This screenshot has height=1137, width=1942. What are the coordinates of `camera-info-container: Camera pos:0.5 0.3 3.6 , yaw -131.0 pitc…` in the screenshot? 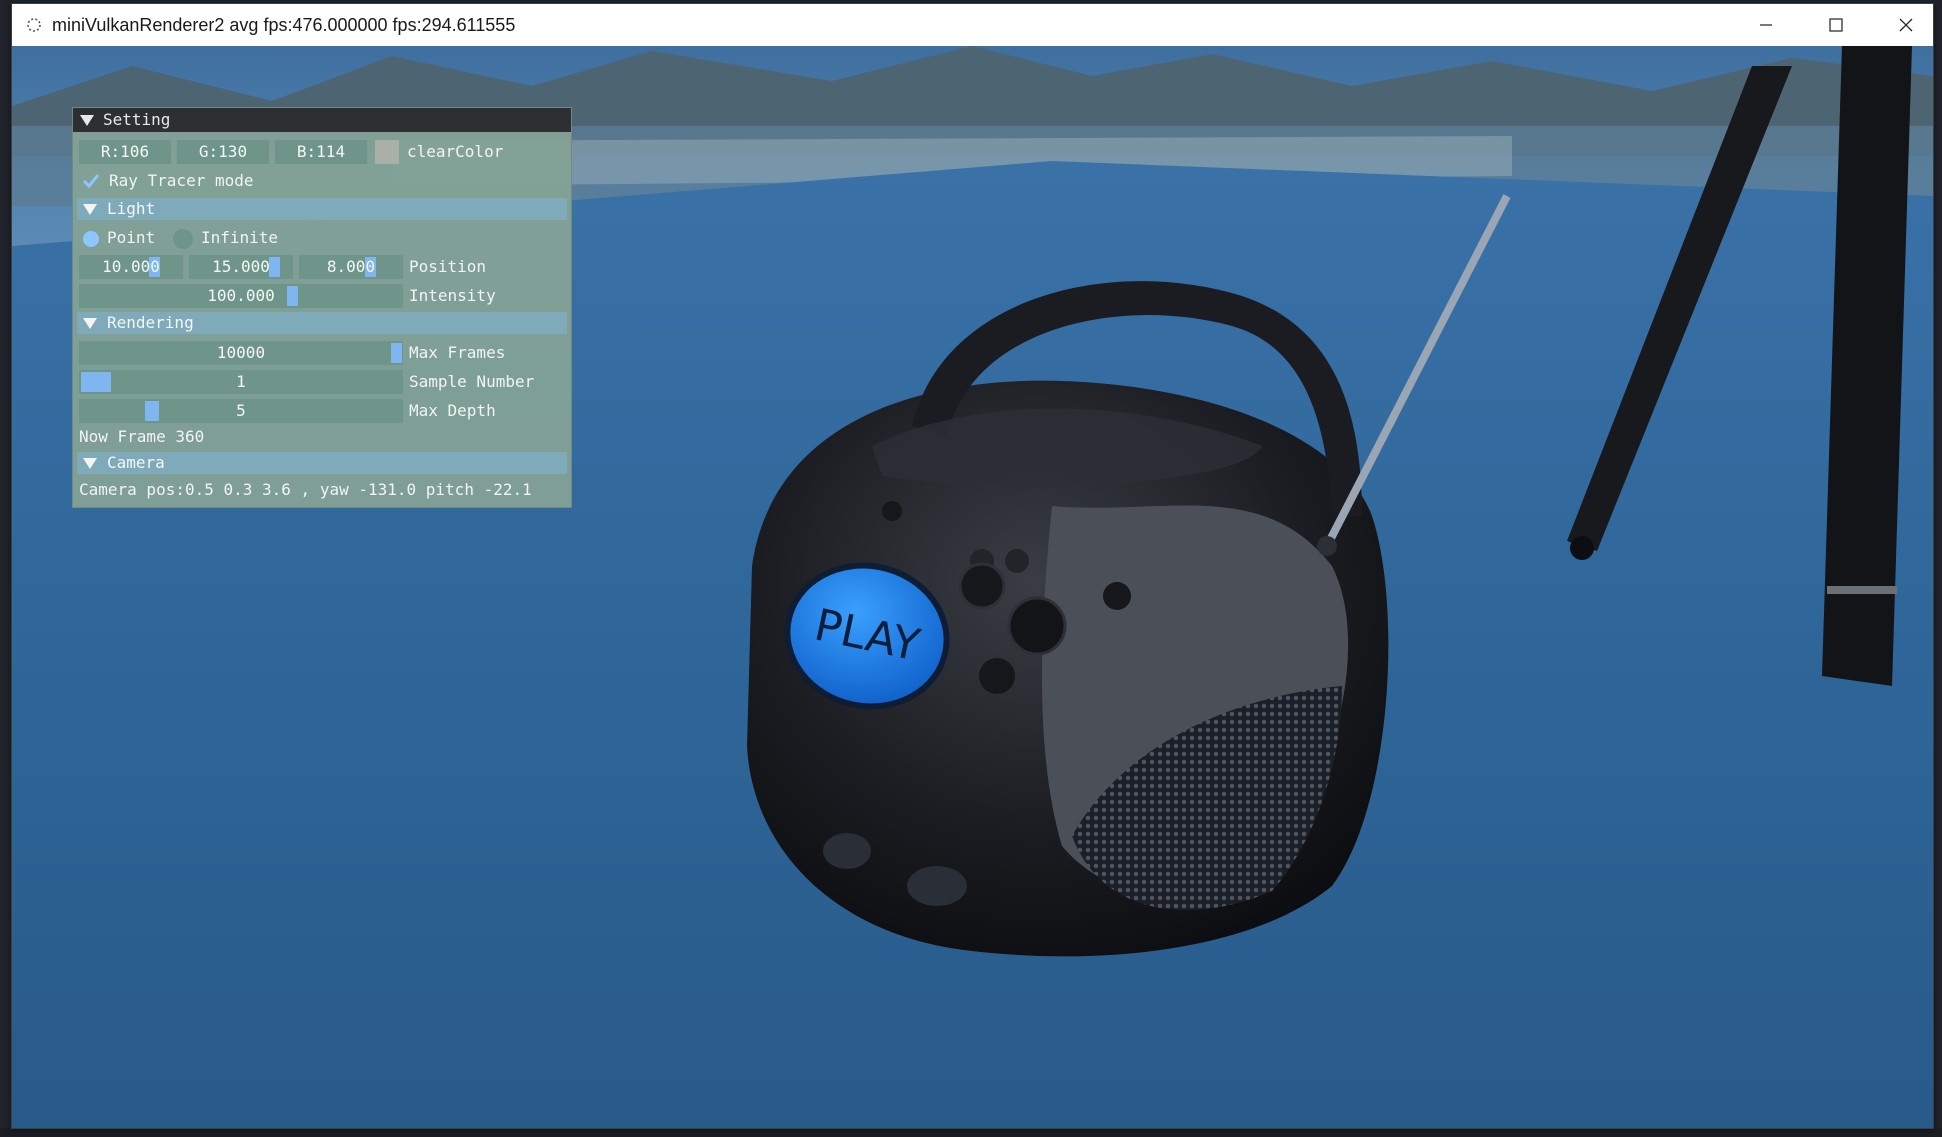 It's located at (324, 490).